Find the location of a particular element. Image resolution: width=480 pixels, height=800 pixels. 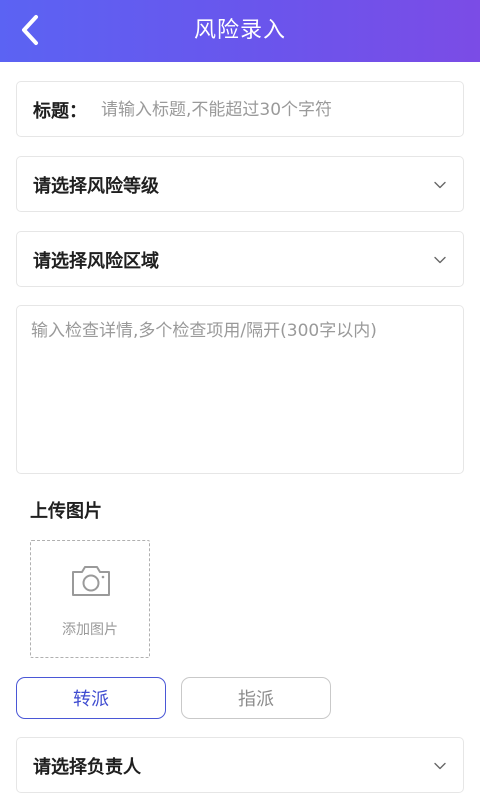

add-image-text: 添加图片 is located at coordinates (90, 630).